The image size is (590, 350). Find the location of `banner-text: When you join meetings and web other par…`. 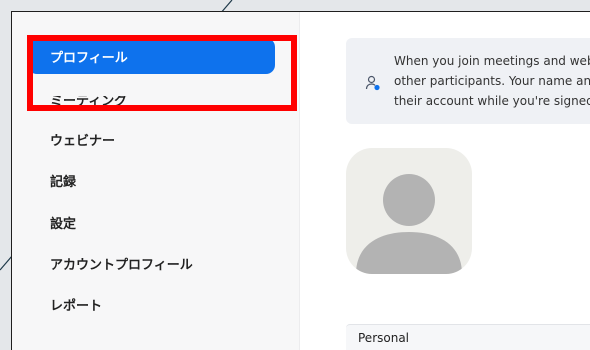

banner-text: When you join meetings and web other par… is located at coordinates (492, 81).